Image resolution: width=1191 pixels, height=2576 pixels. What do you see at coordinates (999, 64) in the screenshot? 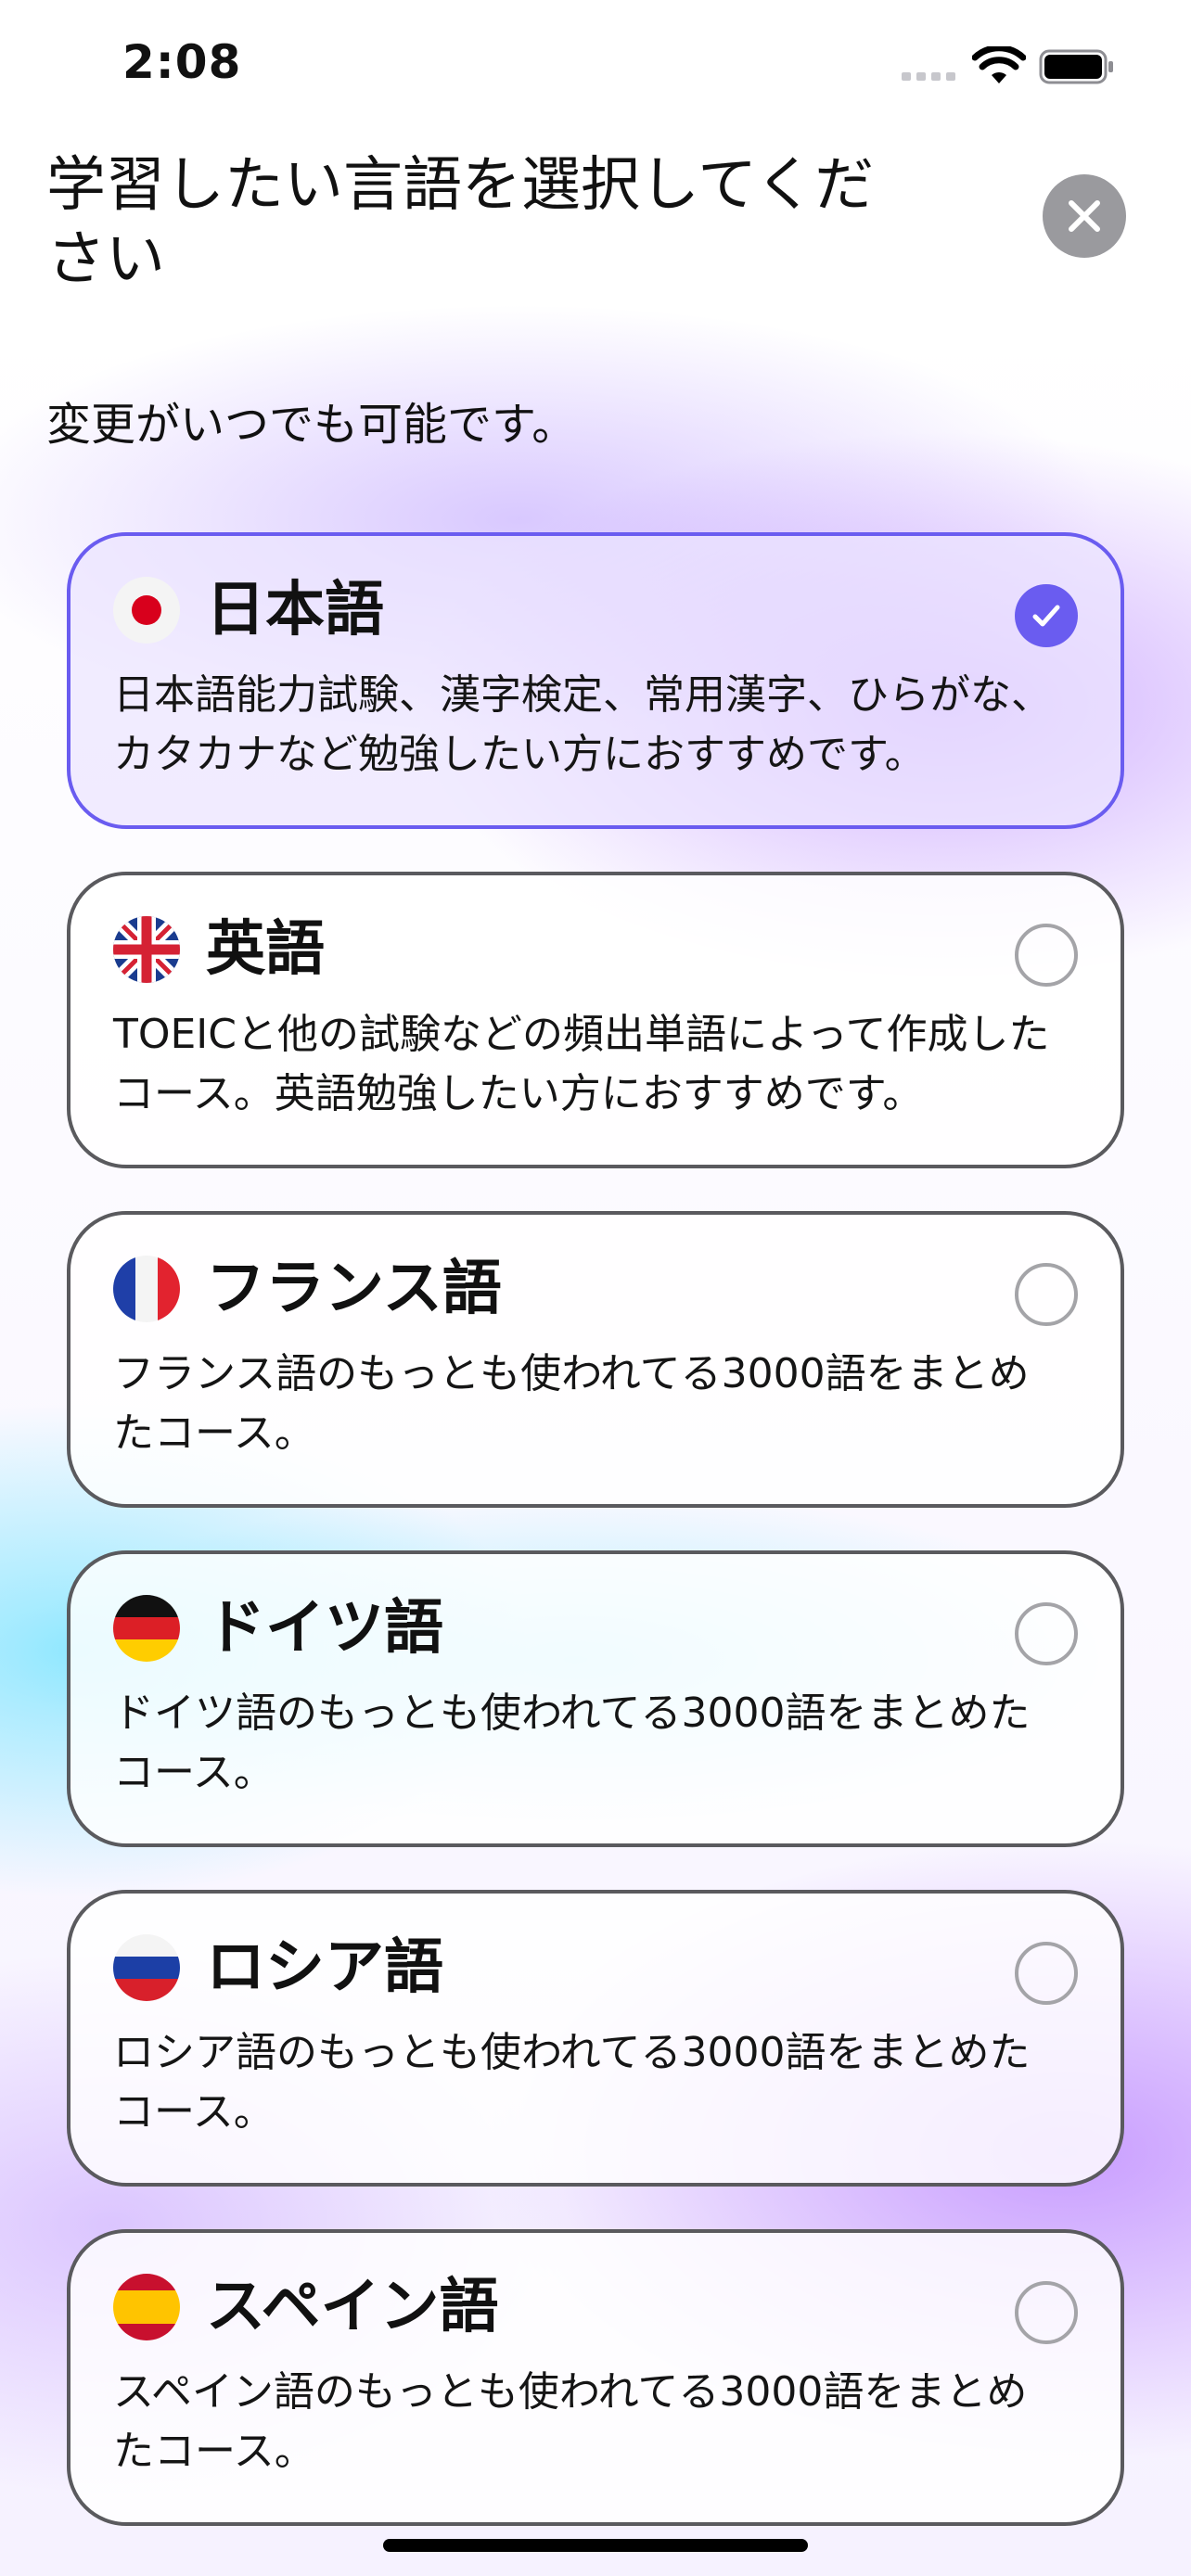
I see `wifi-icon` at bounding box center [999, 64].